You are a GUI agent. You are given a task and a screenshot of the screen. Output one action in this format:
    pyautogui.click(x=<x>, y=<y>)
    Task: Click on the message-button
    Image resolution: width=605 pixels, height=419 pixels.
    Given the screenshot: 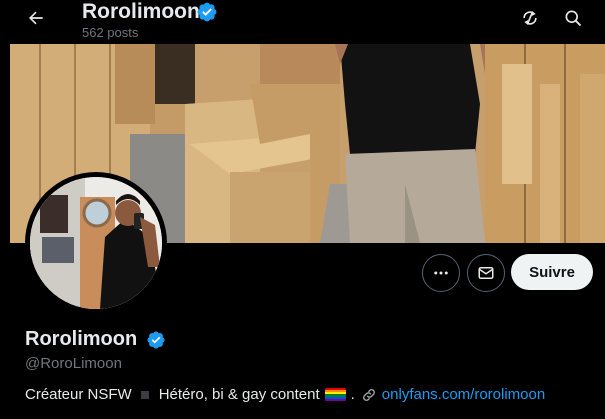 What is the action you would take?
    pyautogui.click(x=486, y=273)
    